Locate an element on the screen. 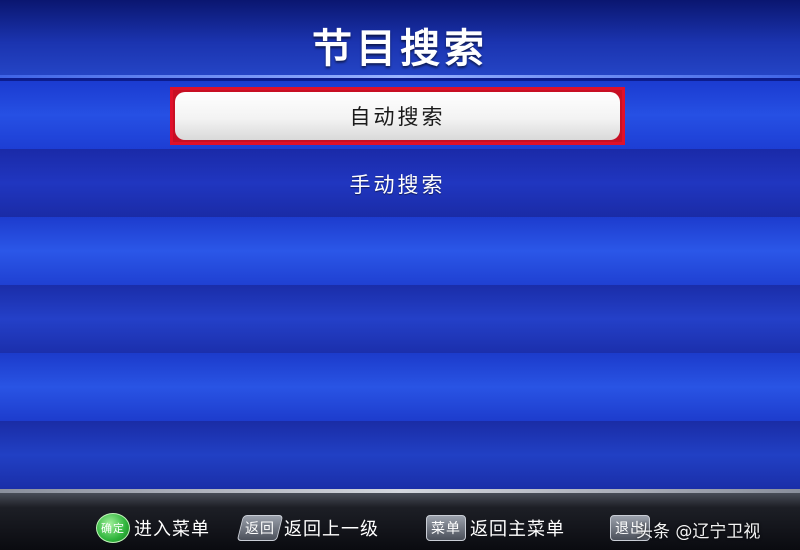  header-bar: 节目搜索 is located at coordinates (400, 39).